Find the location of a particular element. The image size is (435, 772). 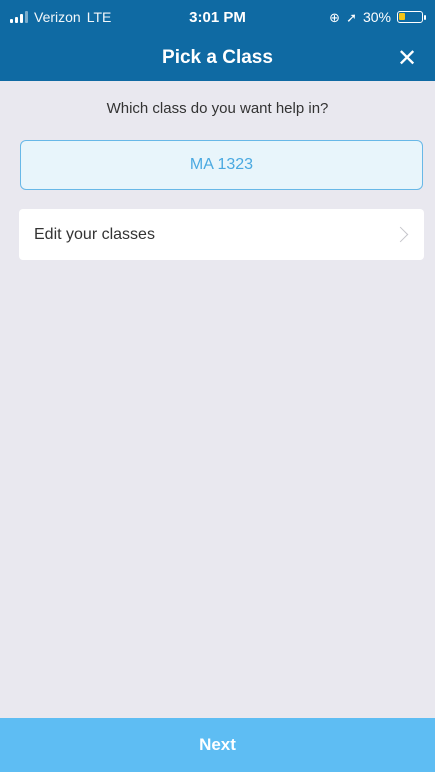

edit-classes-label: Edit your classes is located at coordinates (94, 234).